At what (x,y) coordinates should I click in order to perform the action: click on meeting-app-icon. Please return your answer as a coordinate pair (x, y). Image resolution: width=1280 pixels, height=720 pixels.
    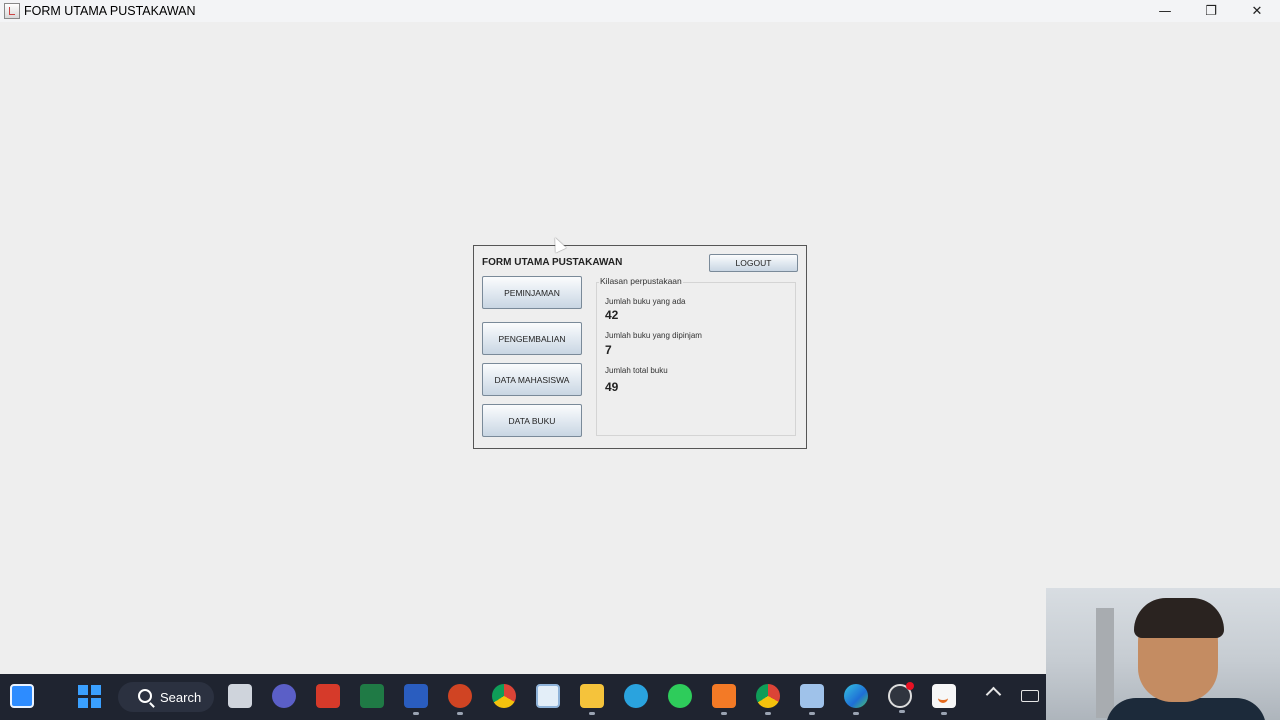
    Looking at the image, I should click on (284, 696).